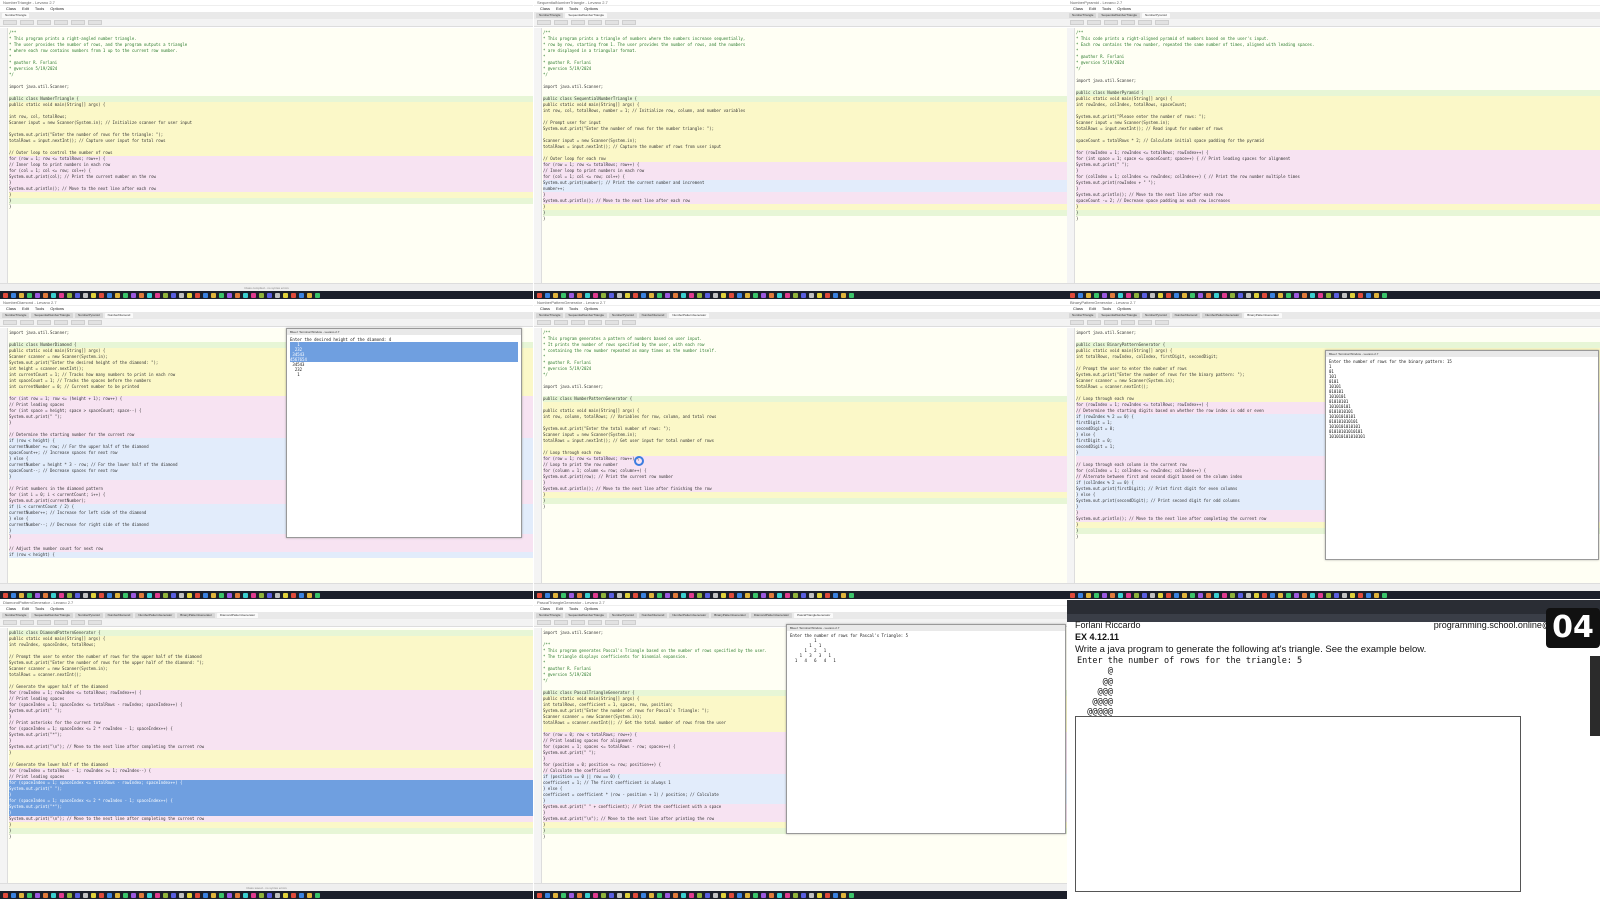  What do you see at coordinates (1298, 804) in the screenshot?
I see `answer-box` at bounding box center [1298, 804].